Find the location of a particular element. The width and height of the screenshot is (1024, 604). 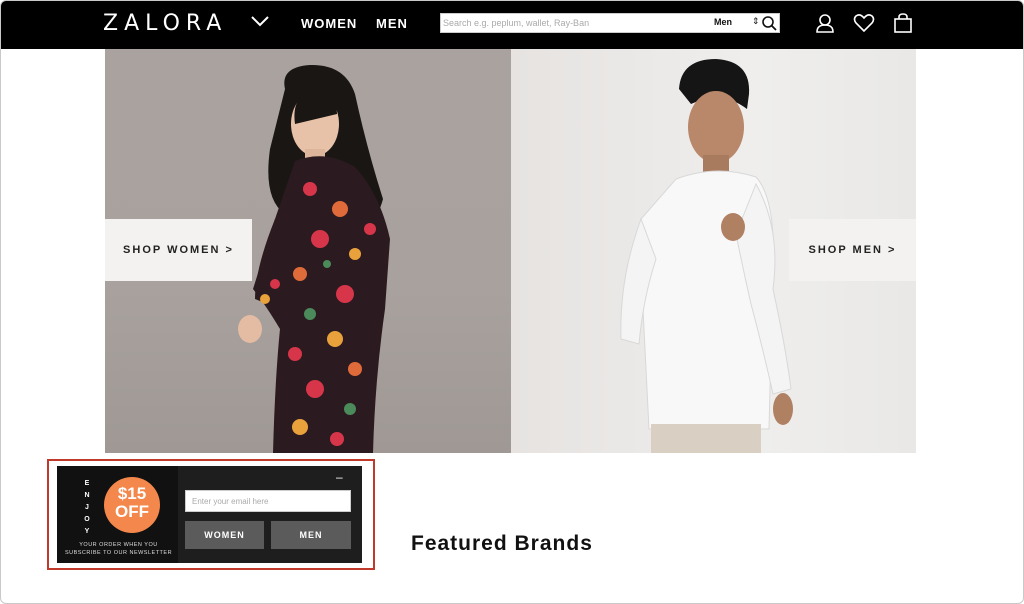

newsletter-women-button: WOMEN is located at coordinates (224, 535).